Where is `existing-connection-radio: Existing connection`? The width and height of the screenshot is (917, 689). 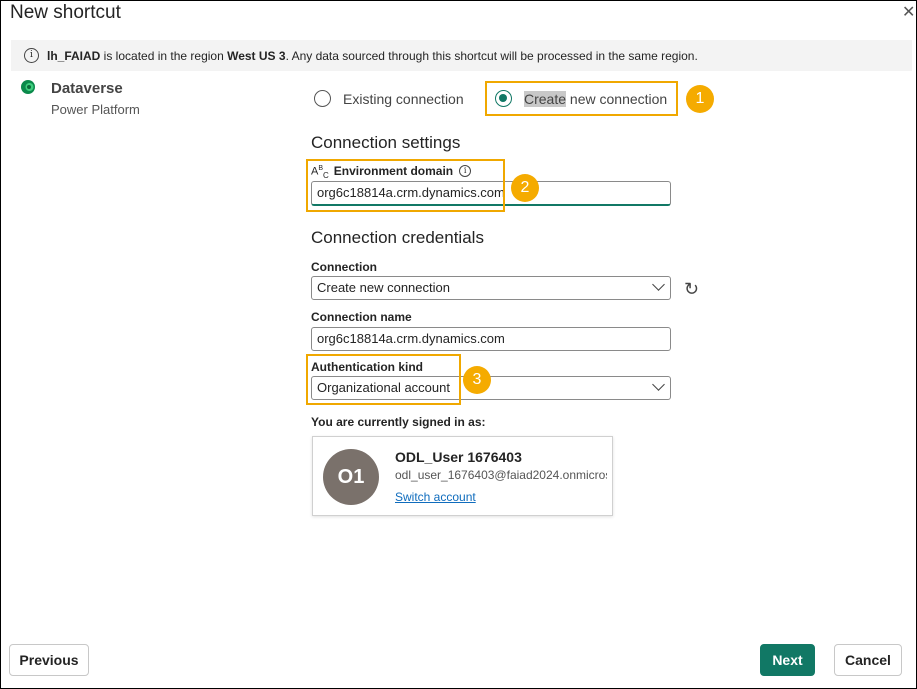
existing-connection-radio: Existing connection is located at coordinates (389, 98).